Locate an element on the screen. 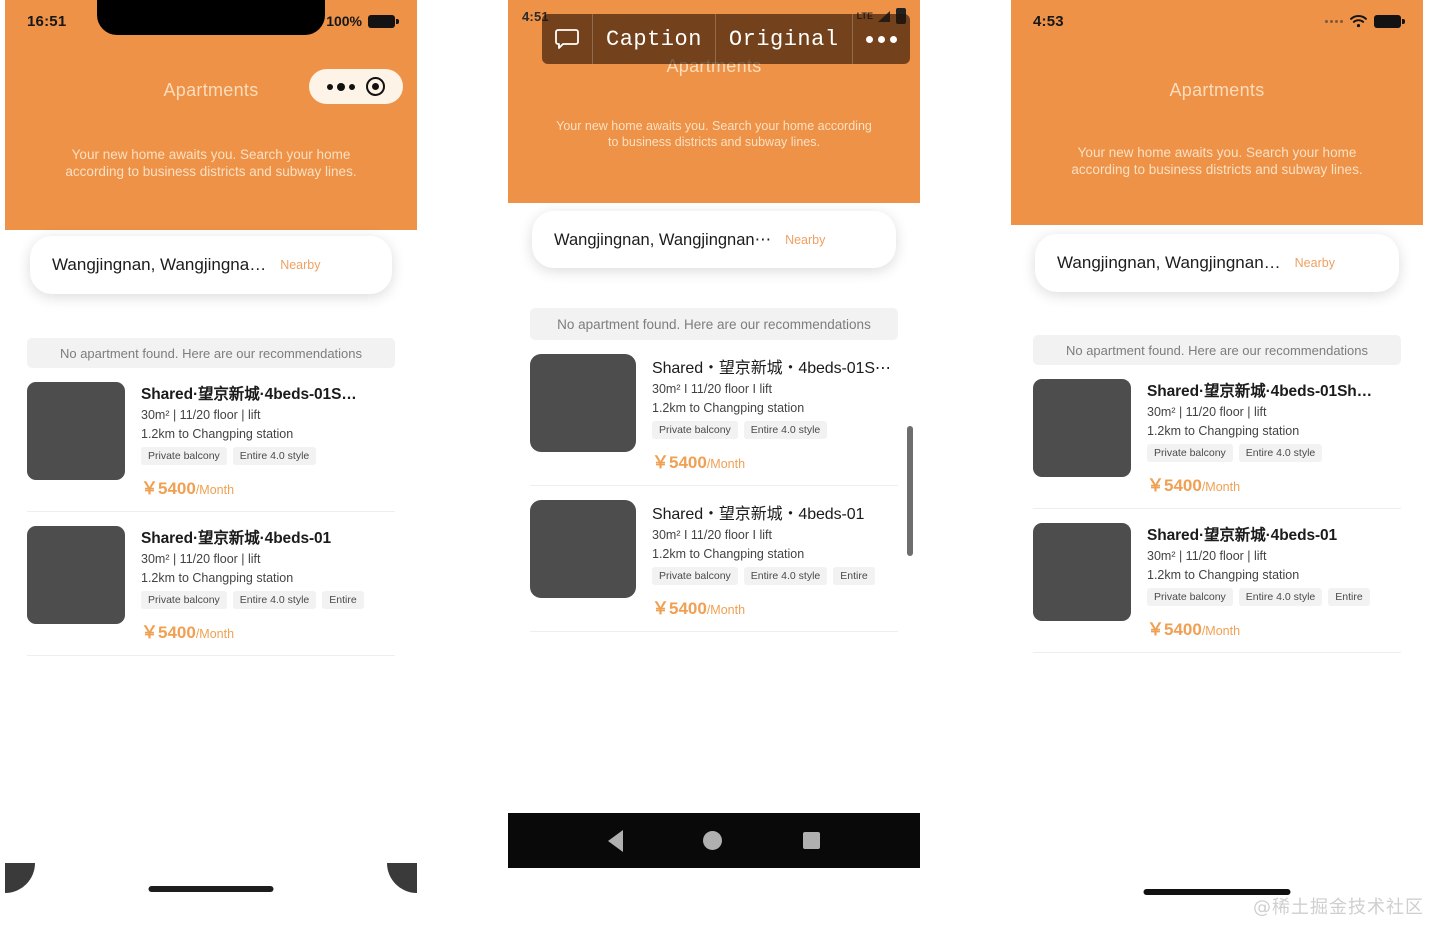  watermark: @稀土掘金技术社区 is located at coordinates (1338, 907).